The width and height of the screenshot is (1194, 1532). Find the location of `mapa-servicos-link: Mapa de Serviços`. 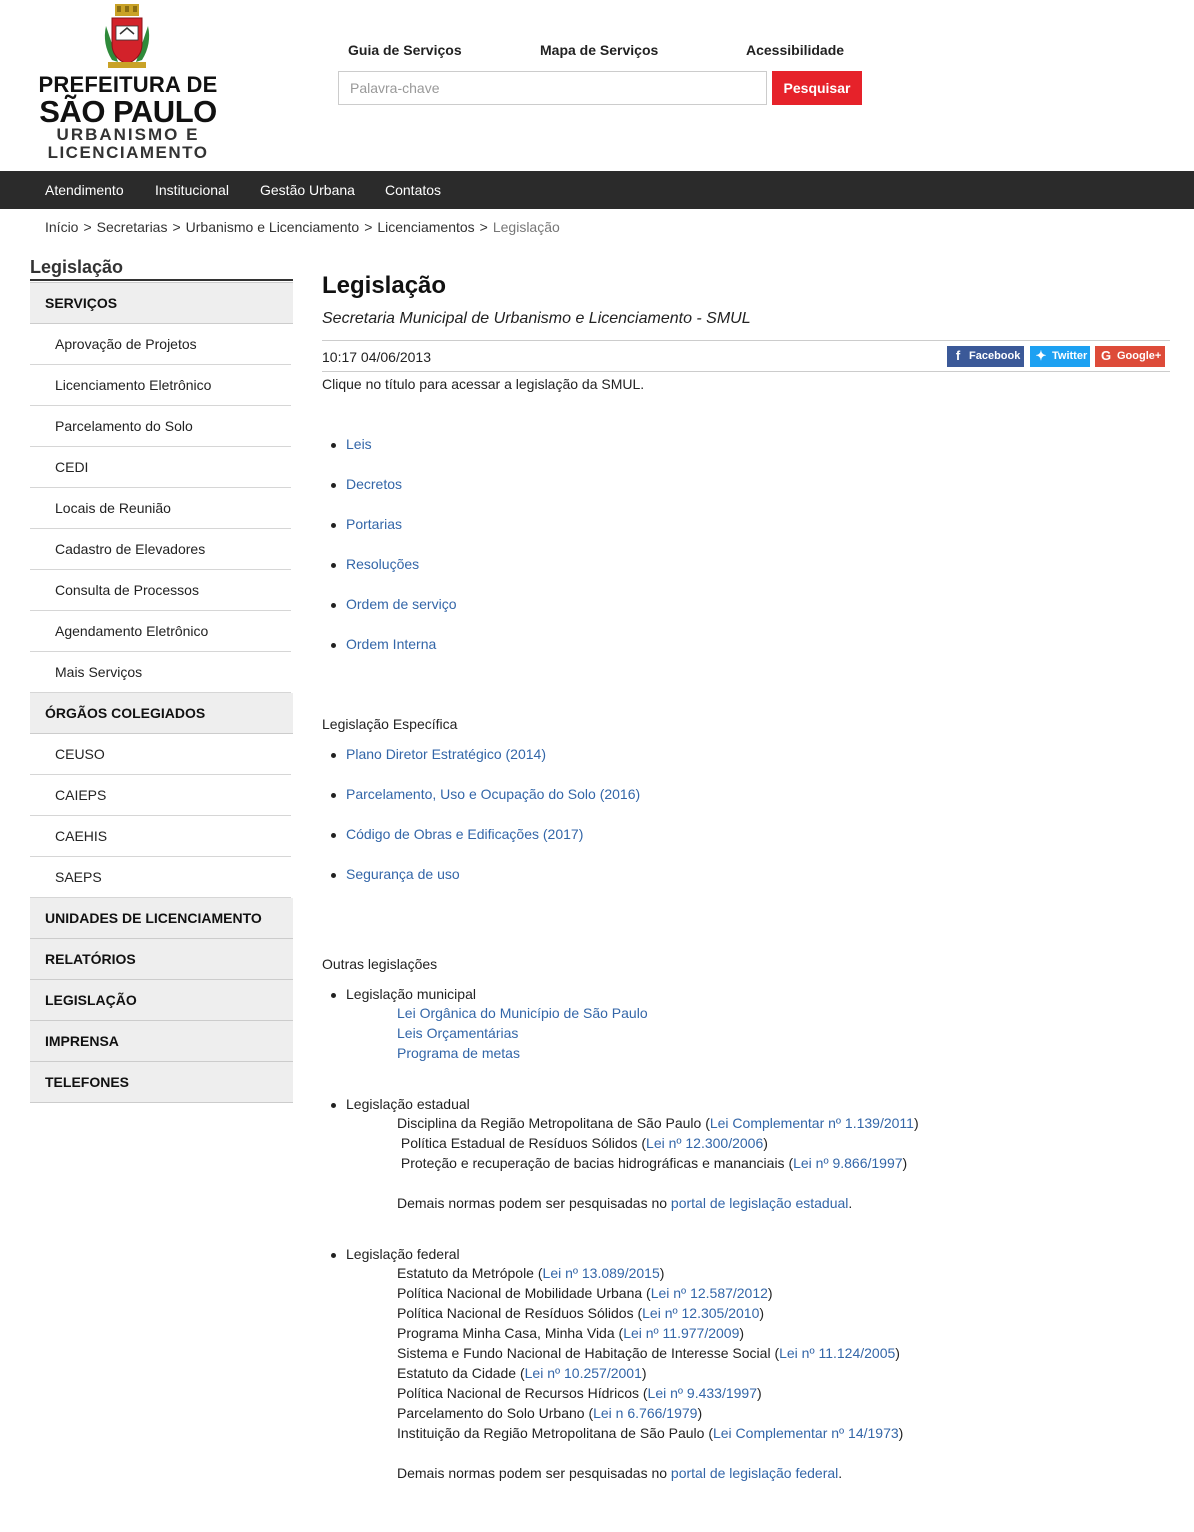

mapa-servicos-link: Mapa de Serviços is located at coordinates (599, 50).